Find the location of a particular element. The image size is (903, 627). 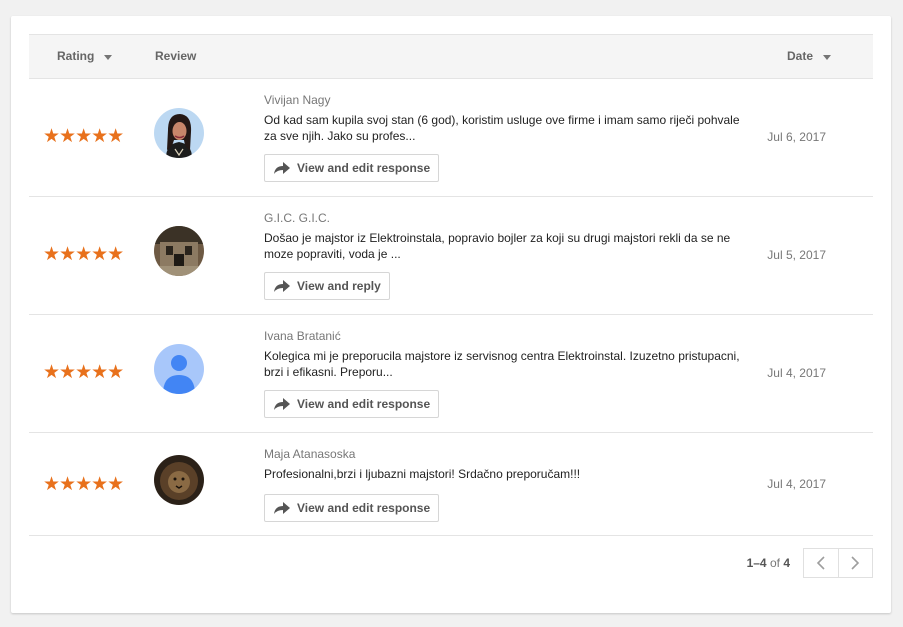

lion-photo-icon is located at coordinates (179, 480).